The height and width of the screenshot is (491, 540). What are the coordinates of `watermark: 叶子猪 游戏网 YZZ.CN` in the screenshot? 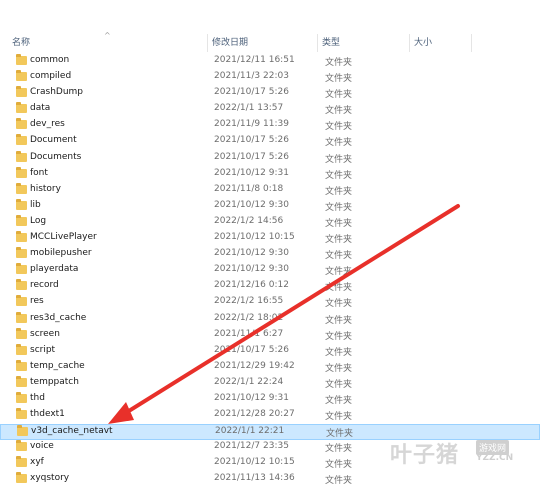 It's located at (462, 452).